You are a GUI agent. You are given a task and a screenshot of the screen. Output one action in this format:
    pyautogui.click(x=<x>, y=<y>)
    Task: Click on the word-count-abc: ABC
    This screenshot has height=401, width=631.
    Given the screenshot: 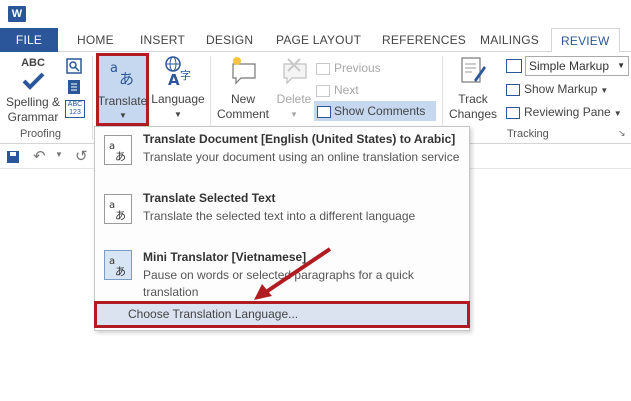 What is the action you would take?
    pyautogui.click(x=75, y=104)
    